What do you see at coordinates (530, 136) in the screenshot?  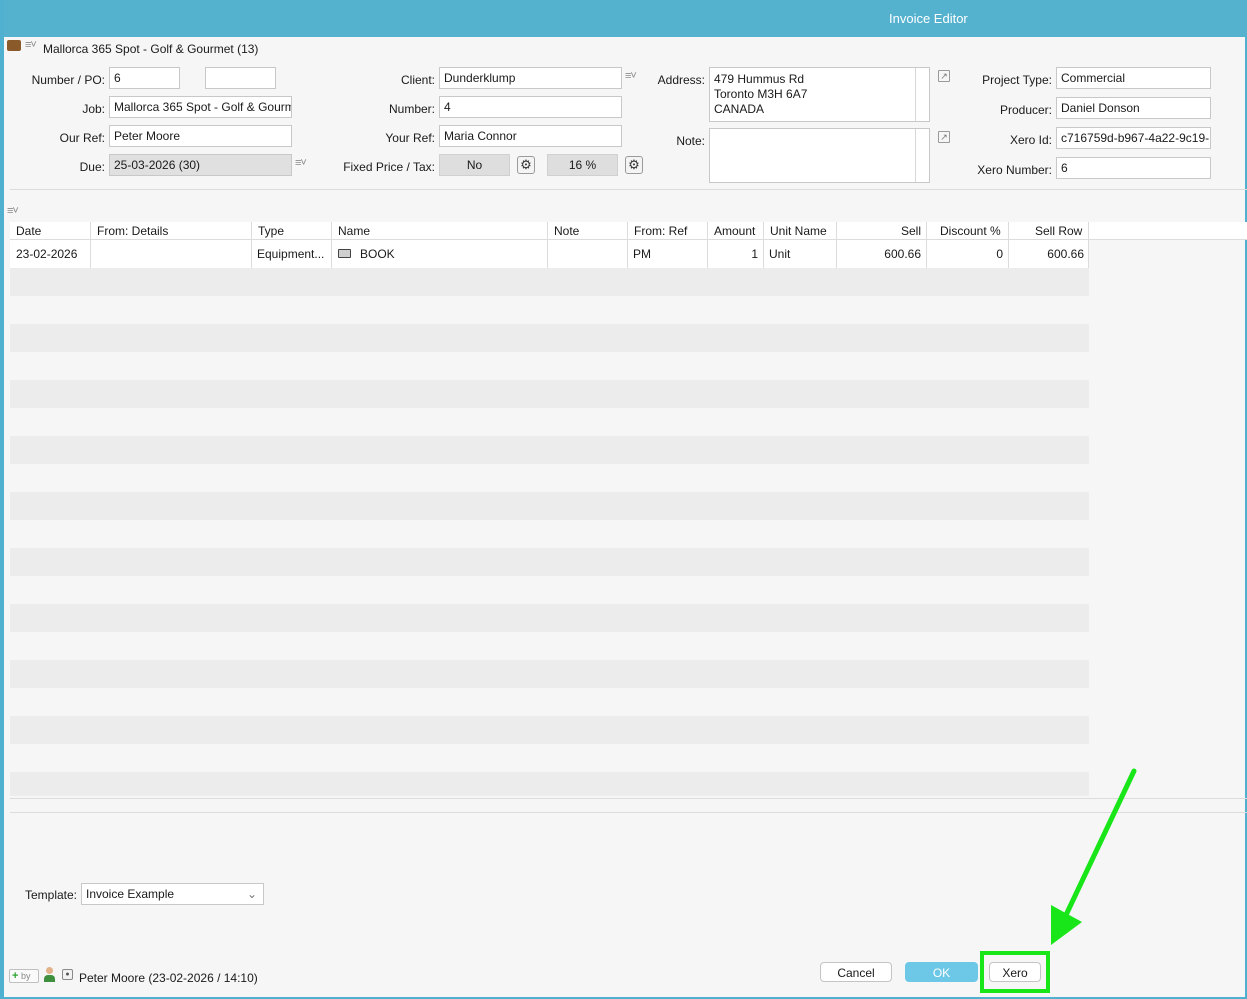 I see `your-ref-field: Maria Connor` at bounding box center [530, 136].